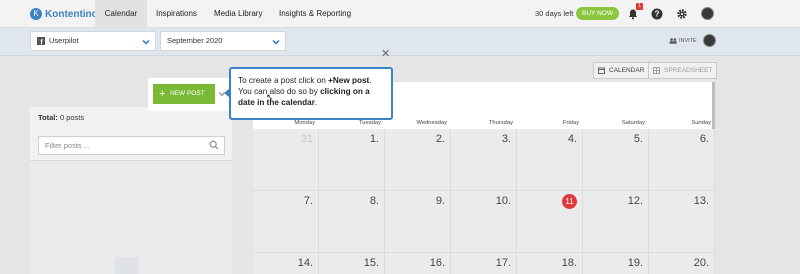 The image size is (800, 274). What do you see at coordinates (286, 160) in the screenshot?
I see `calendar-day-cell: 31` at bounding box center [286, 160].